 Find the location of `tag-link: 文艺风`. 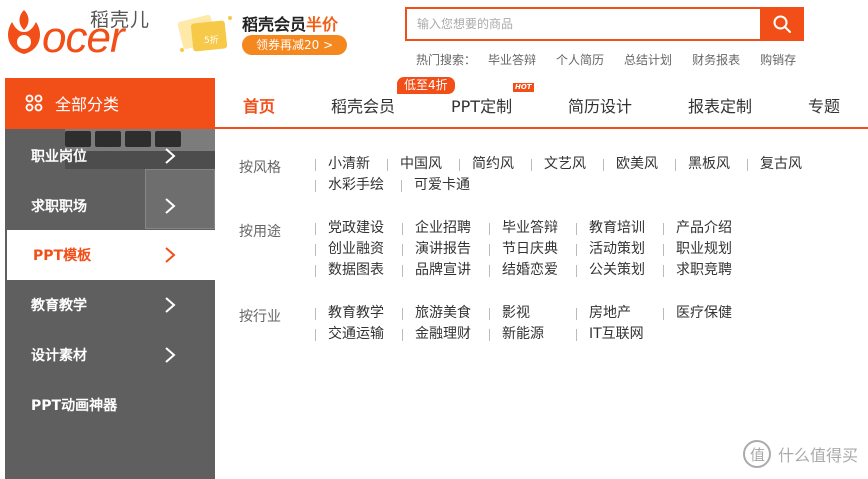

tag-link: 文艺风 is located at coordinates (567, 164).